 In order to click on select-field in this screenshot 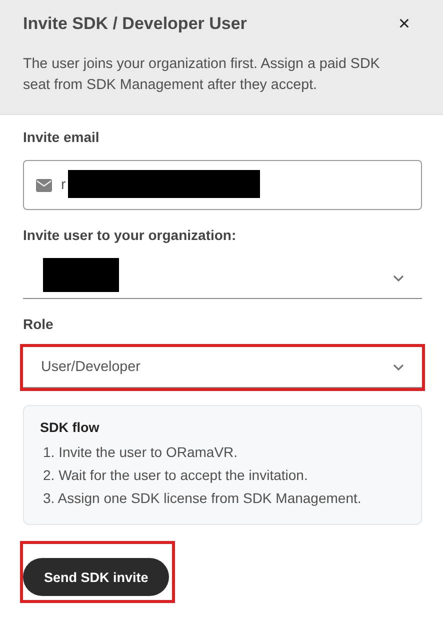, I will do `click(222, 278)`.